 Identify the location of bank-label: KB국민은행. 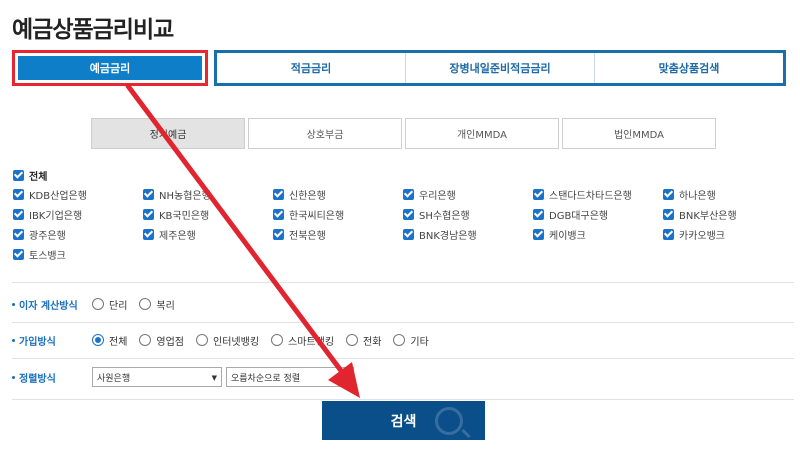
(184, 216).